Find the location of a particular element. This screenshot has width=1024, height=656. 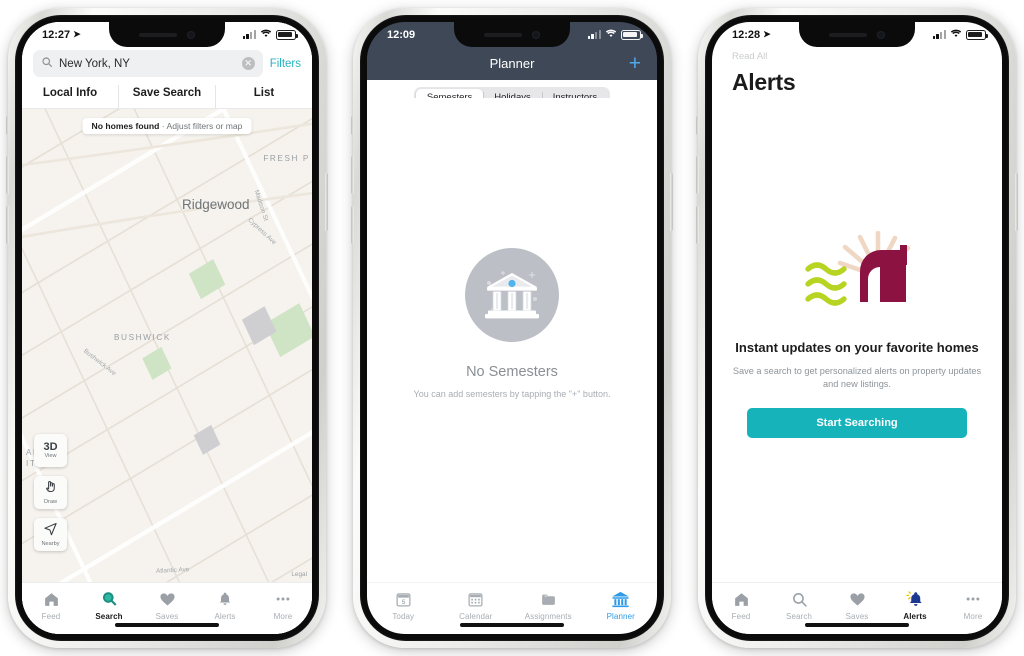

calendar-day-icon: 5 is located at coordinates (403, 599).